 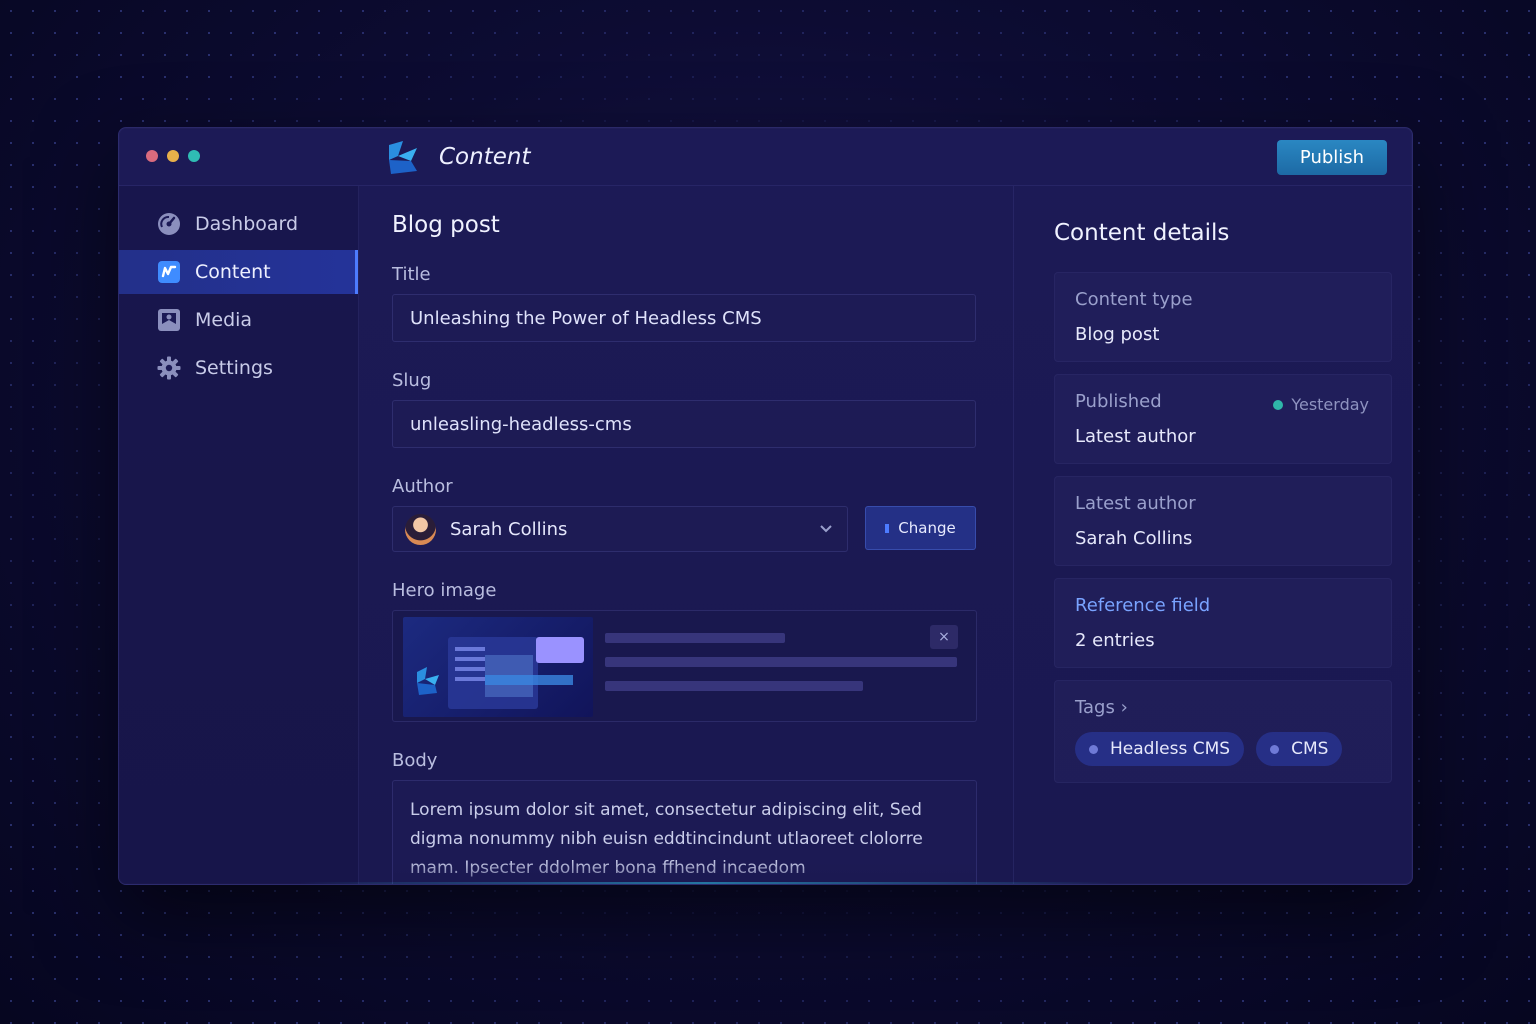 I want to click on content-type-label: Content type, so click(x=1134, y=299).